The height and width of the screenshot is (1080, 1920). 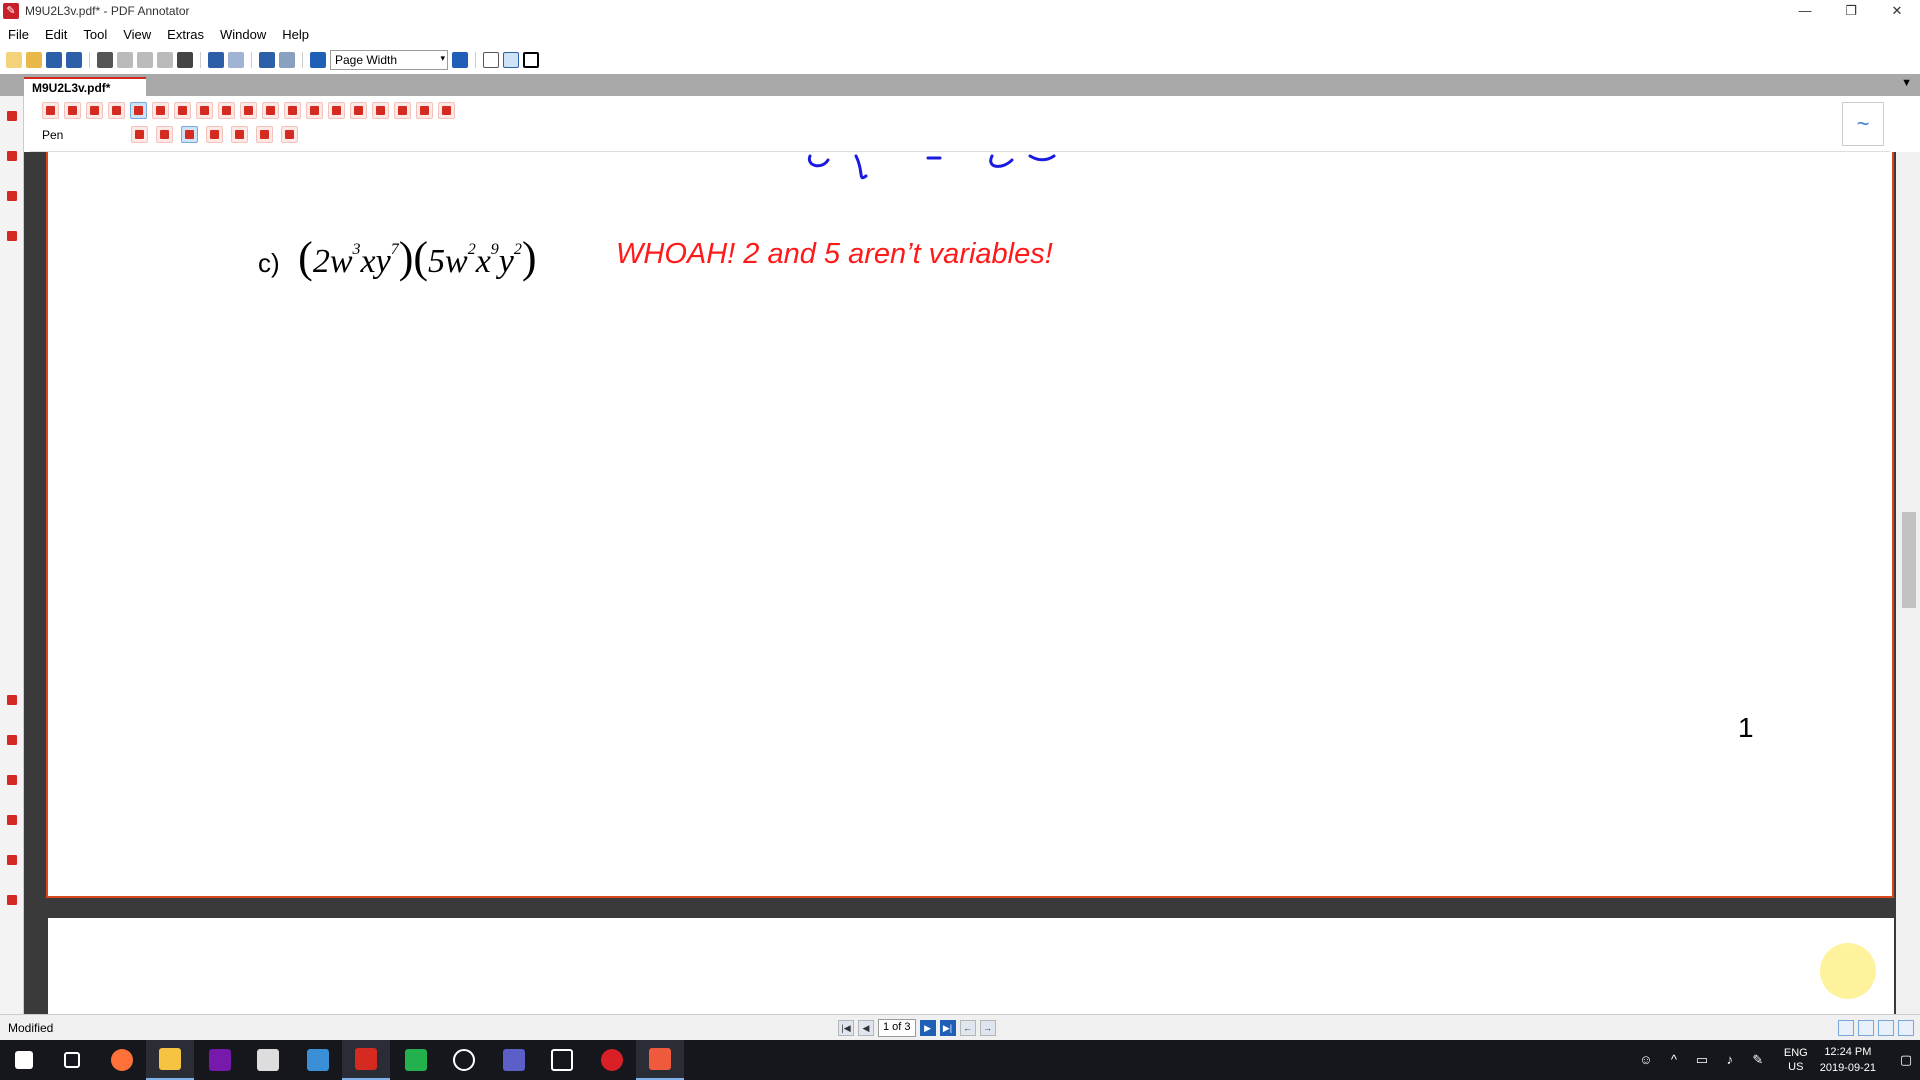 I want to click on save-icon, so click(x=54, y=60).